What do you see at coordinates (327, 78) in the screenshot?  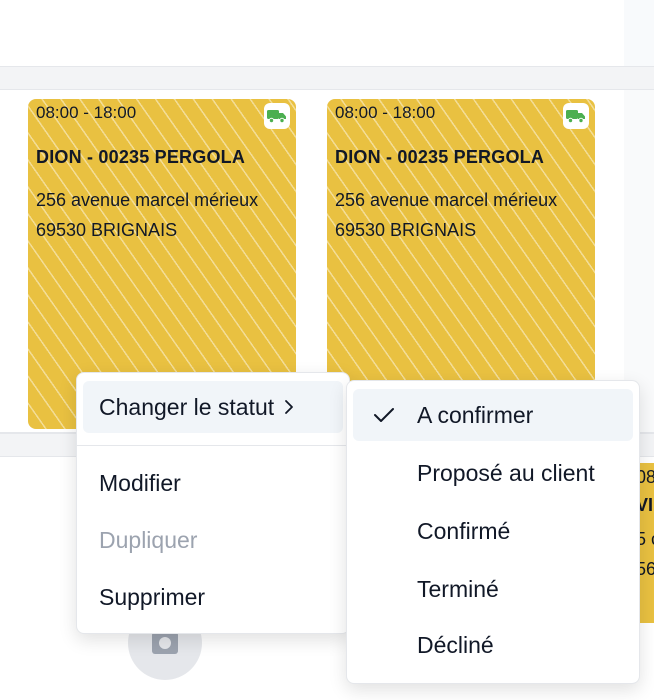 I see `row-header-band` at bounding box center [327, 78].